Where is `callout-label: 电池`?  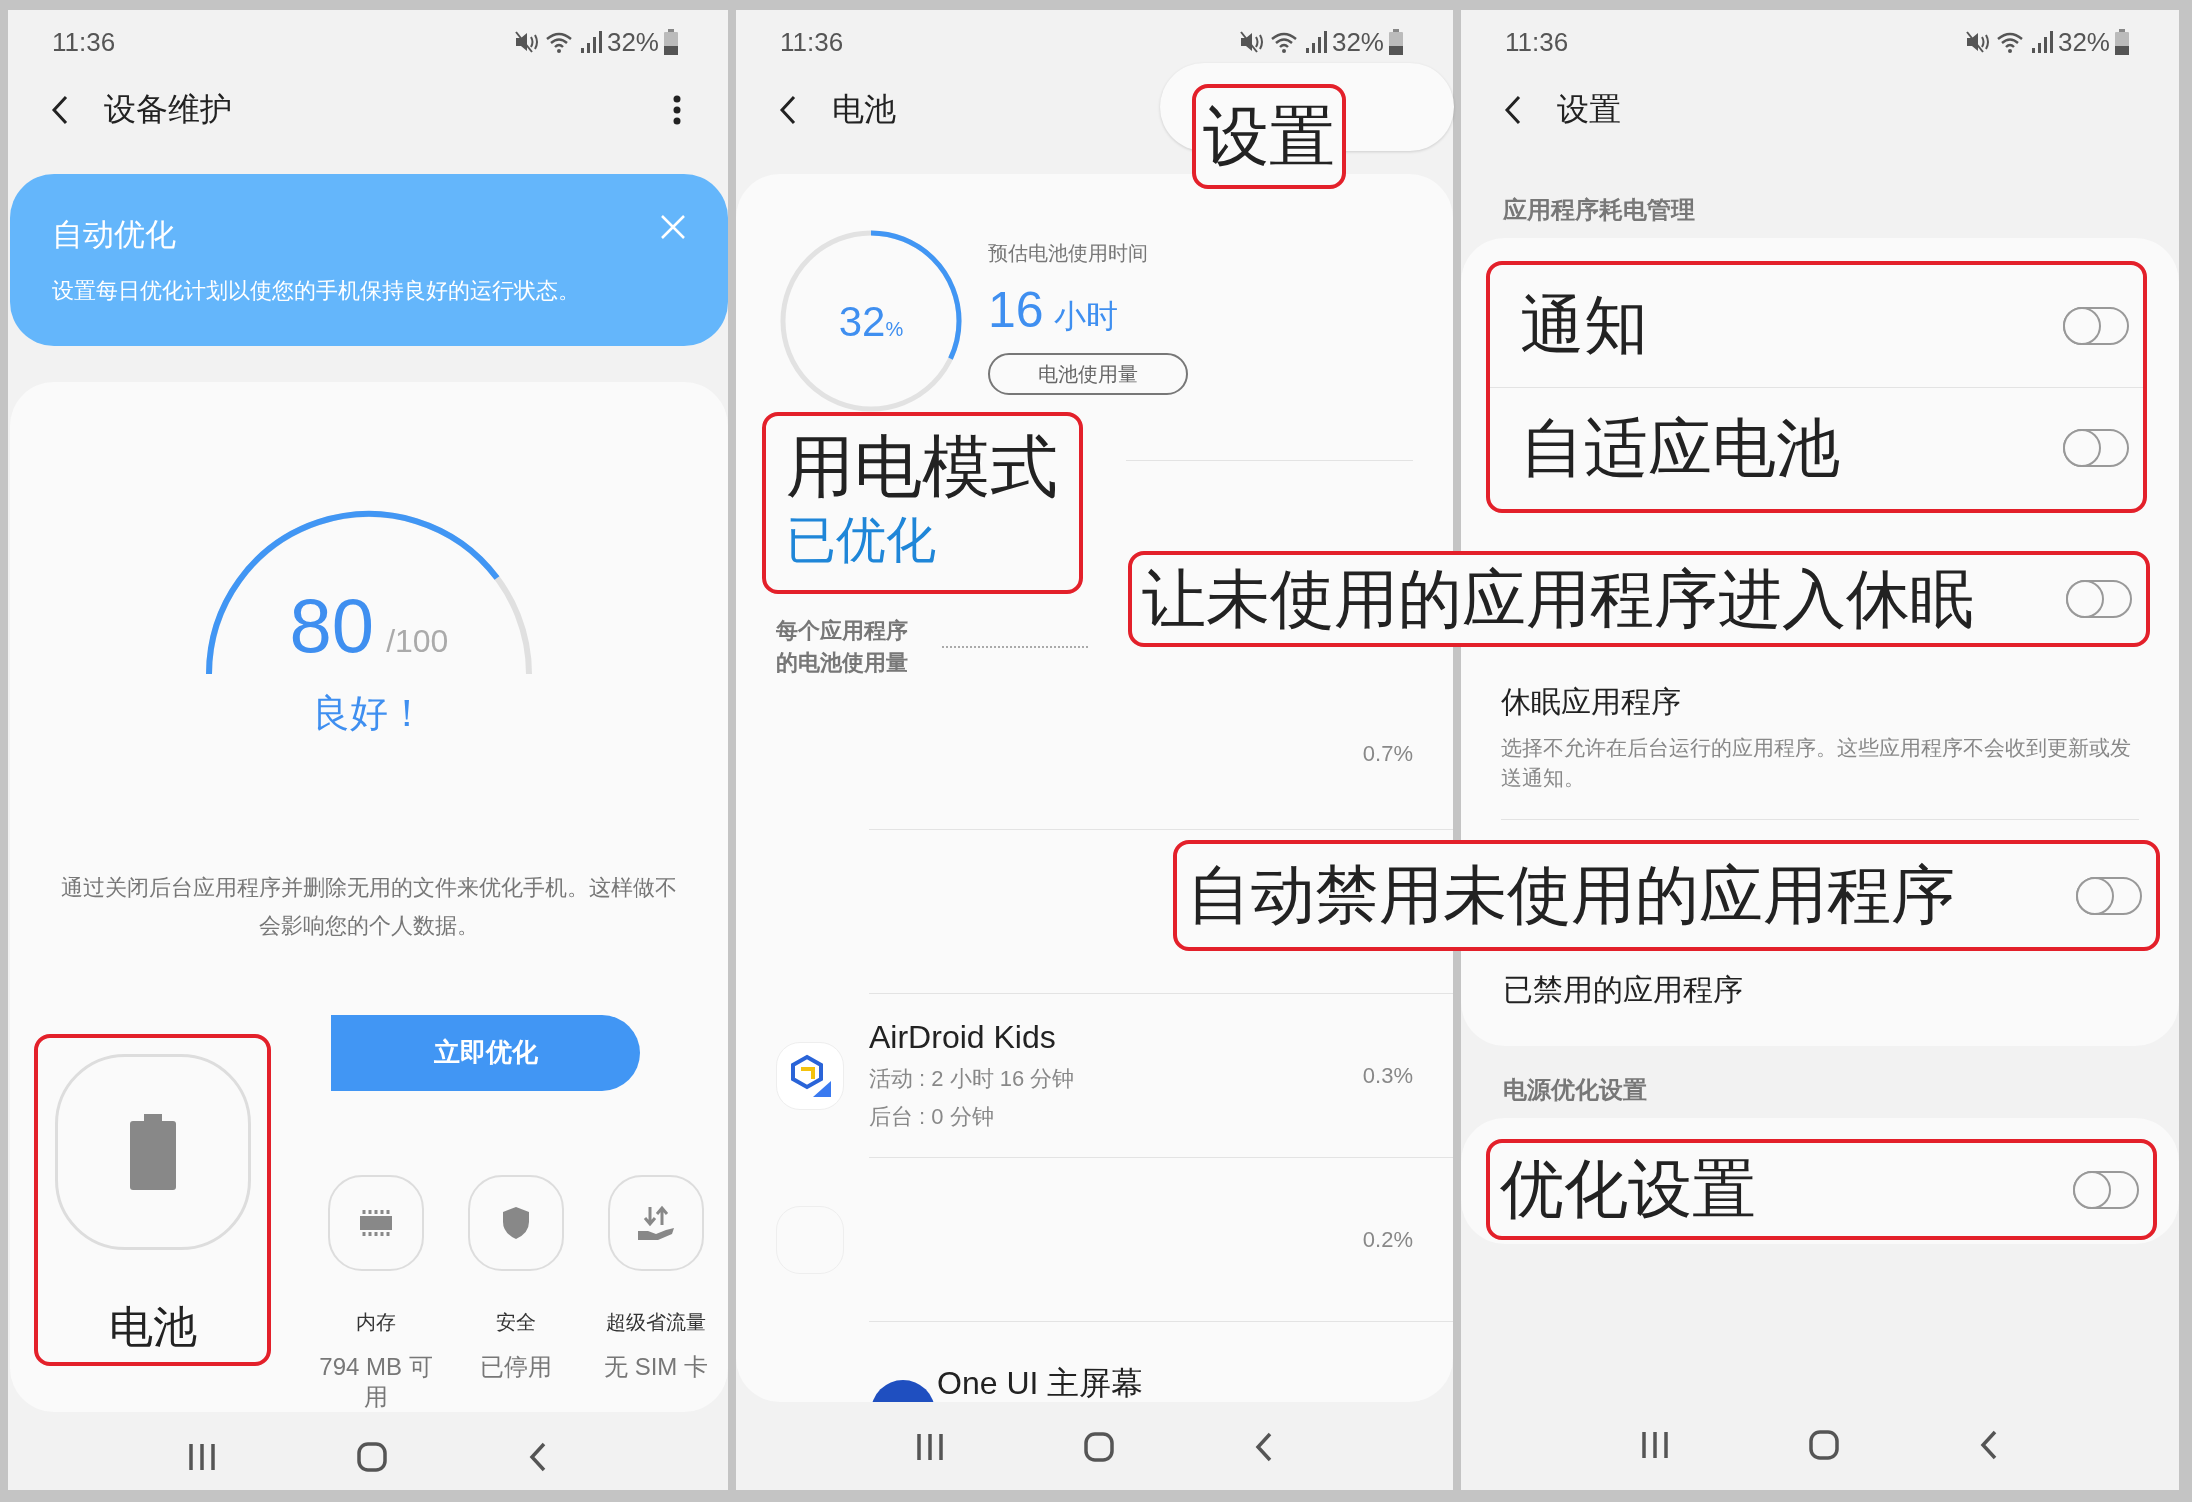
callout-label: 电池 is located at coordinates (152, 1327).